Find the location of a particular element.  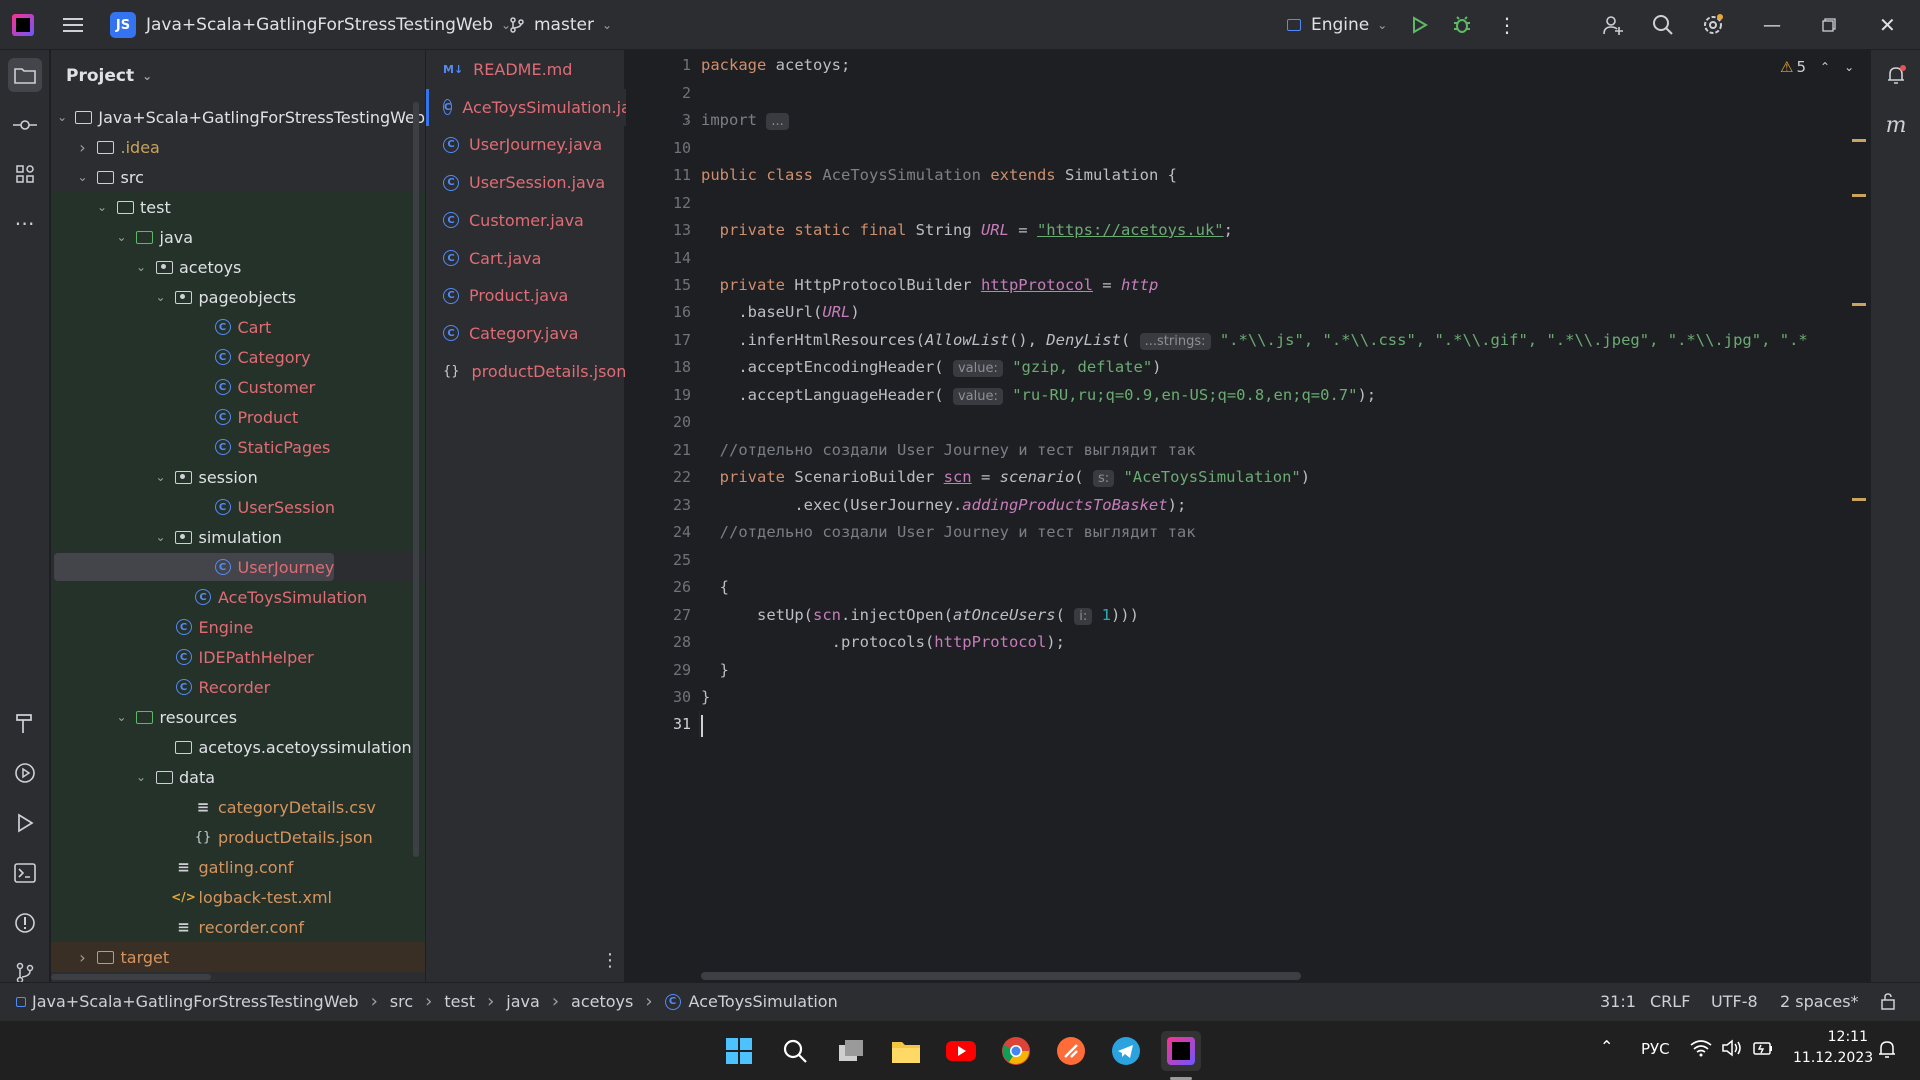

editor-tab: C Cart.java is located at coordinates (526, 258).